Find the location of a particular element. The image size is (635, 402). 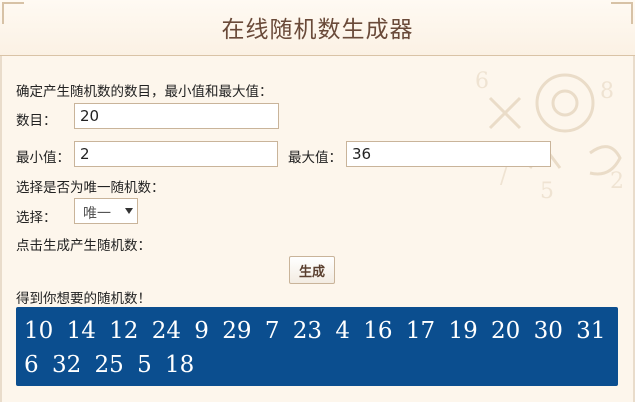

generate-button: 生成 is located at coordinates (312, 270).